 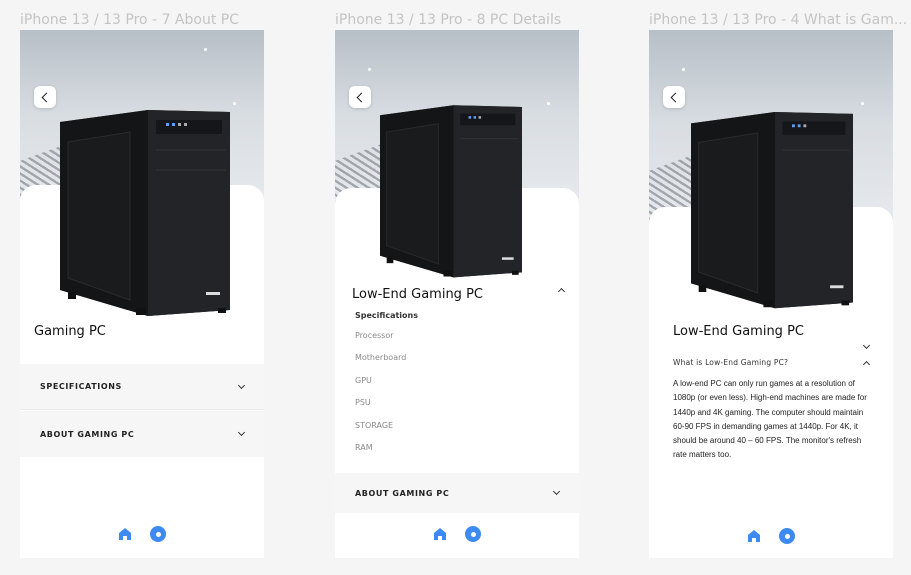 I want to click on accordion-specifications: SPECIFICATIONS, so click(x=142, y=387).